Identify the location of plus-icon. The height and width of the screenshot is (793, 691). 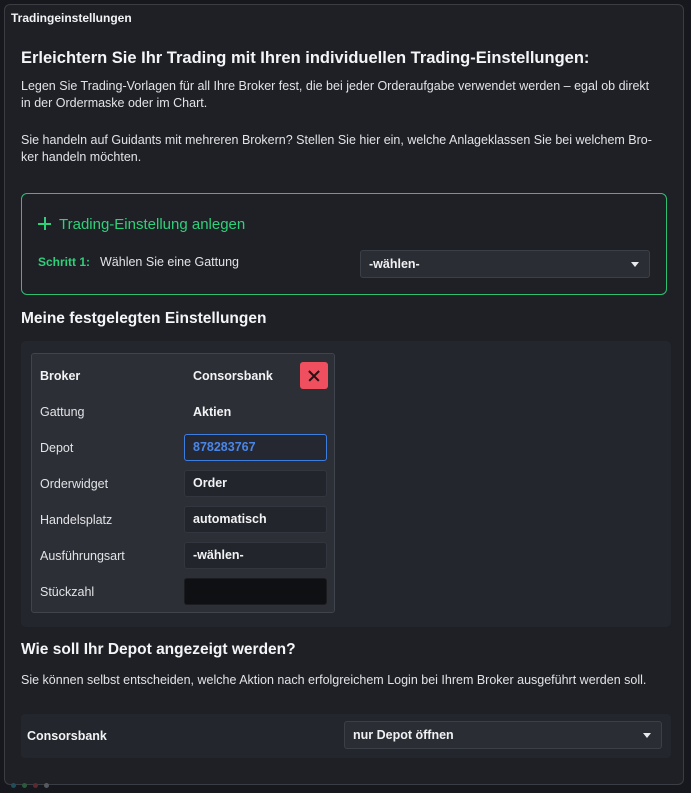
(44, 223).